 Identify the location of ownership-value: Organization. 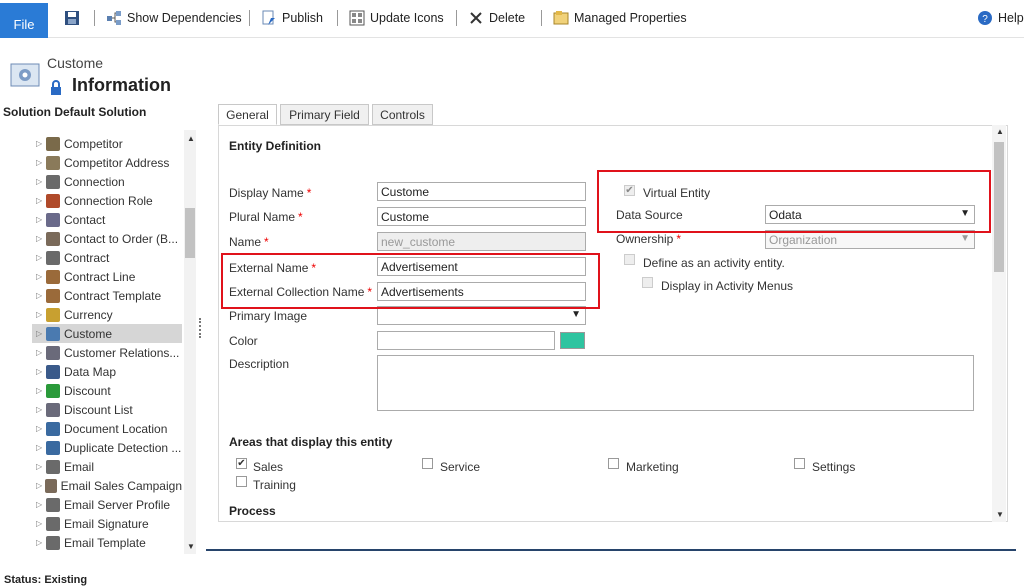
(803, 240).